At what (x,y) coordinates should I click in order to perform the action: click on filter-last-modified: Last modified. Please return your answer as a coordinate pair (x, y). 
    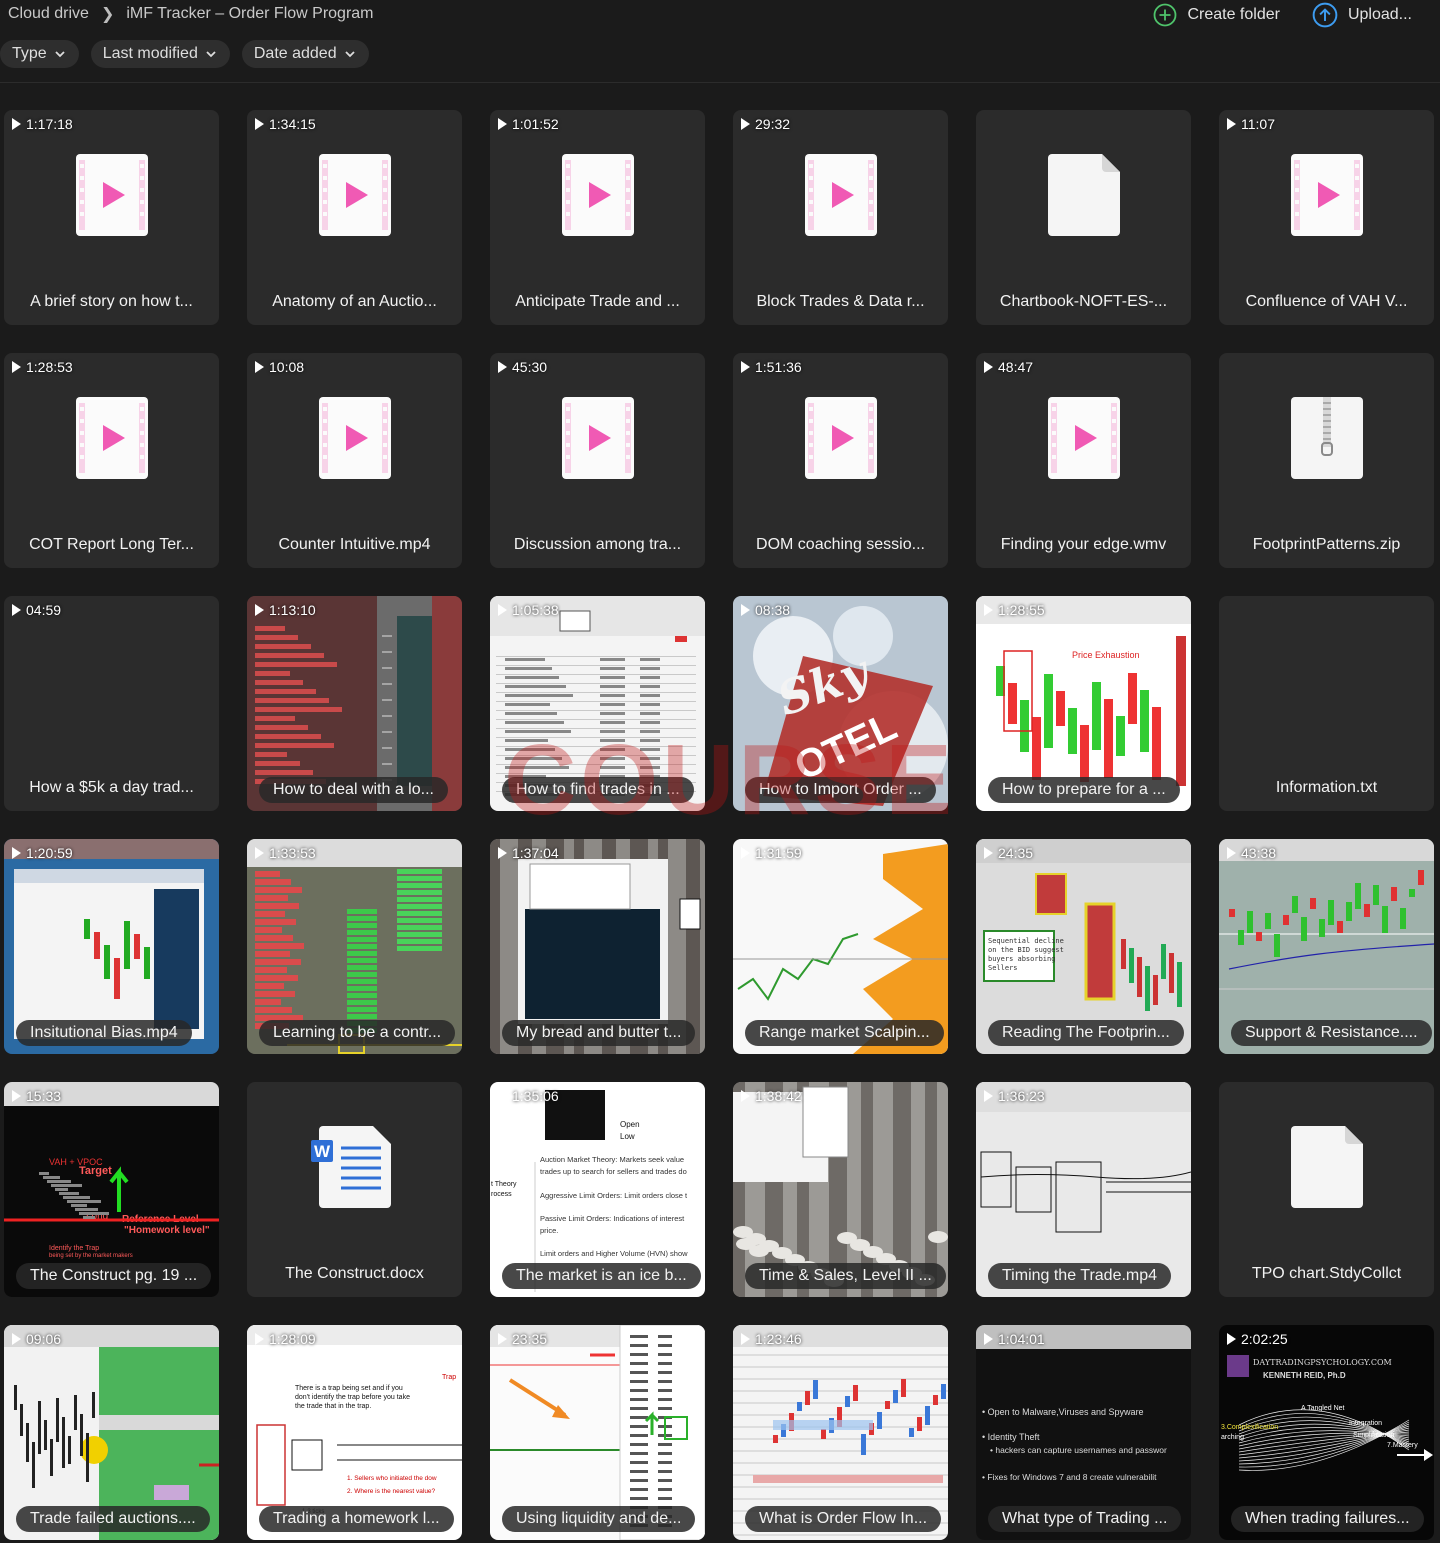
    Looking at the image, I should click on (160, 54).